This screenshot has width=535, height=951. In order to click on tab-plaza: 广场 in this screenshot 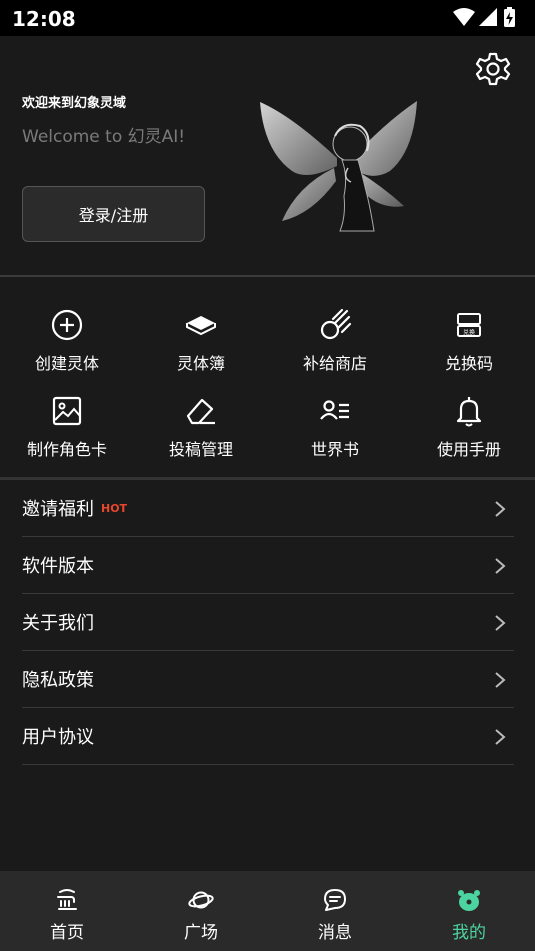, I will do `click(201, 911)`.